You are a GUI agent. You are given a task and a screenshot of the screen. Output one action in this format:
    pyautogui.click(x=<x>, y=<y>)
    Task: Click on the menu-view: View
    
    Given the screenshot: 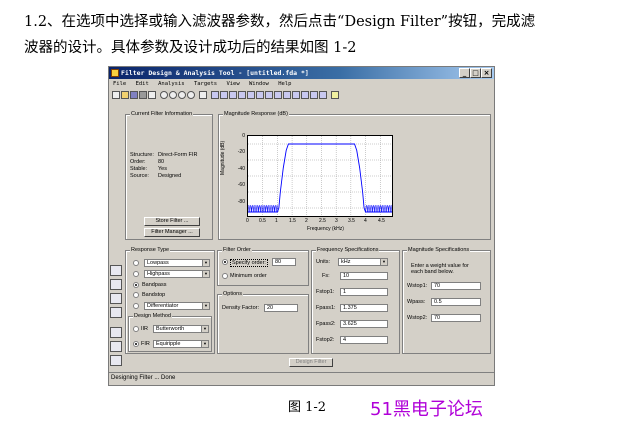 What is the action you would take?
    pyautogui.click(x=232, y=84)
    